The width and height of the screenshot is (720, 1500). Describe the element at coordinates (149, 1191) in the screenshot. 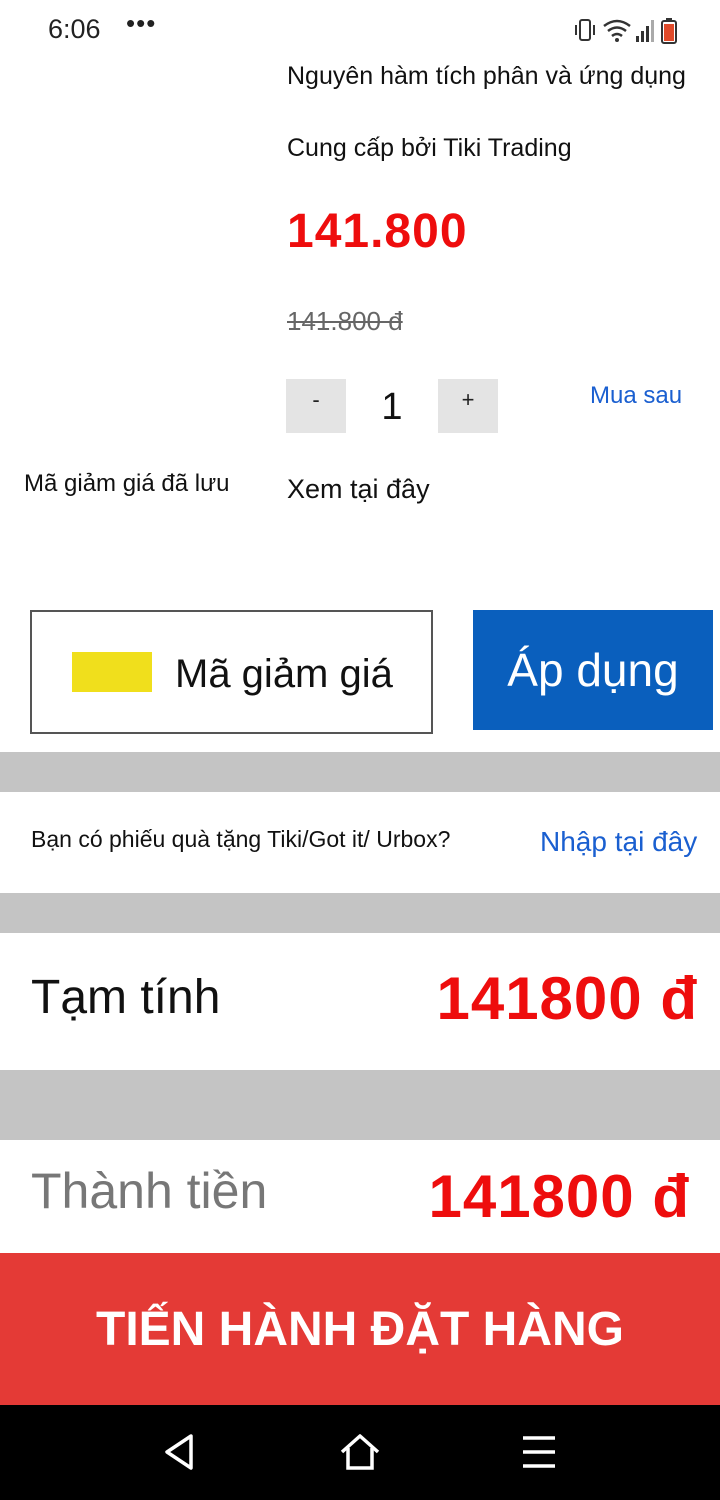

I see `total-label: Thành tiền` at that location.